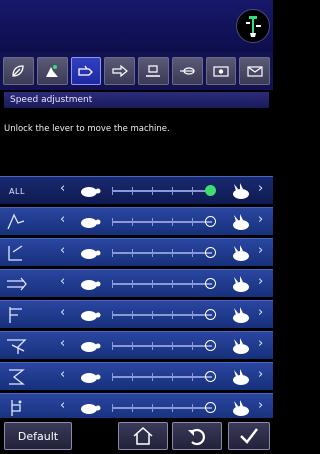 This screenshot has width=320, height=454. I want to click on speed-foot-icon, so click(85, 70).